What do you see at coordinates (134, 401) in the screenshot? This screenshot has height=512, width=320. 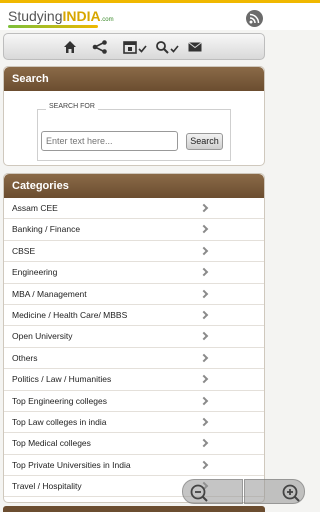 I see `category-item: Top Engineering colleges` at bounding box center [134, 401].